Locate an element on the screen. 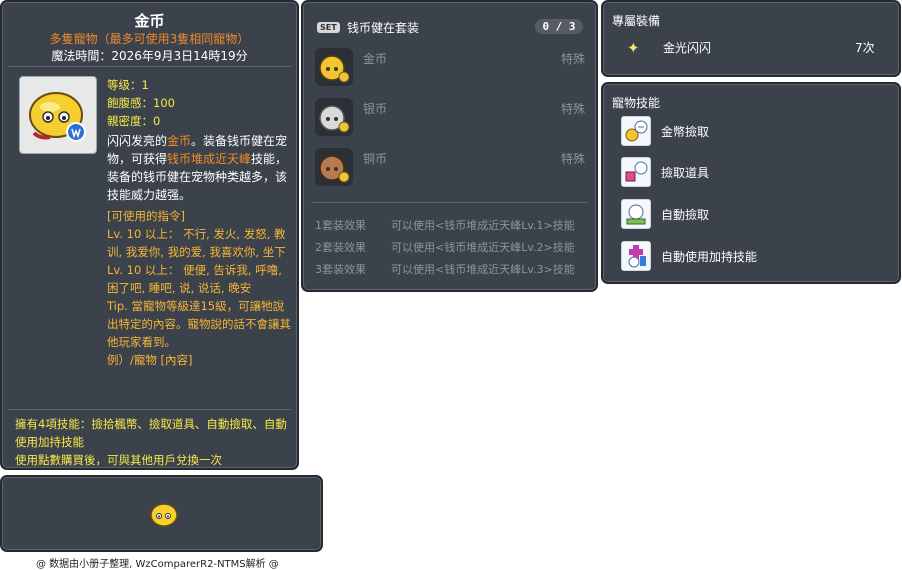  pet-sprite-panel is located at coordinates (161, 513).